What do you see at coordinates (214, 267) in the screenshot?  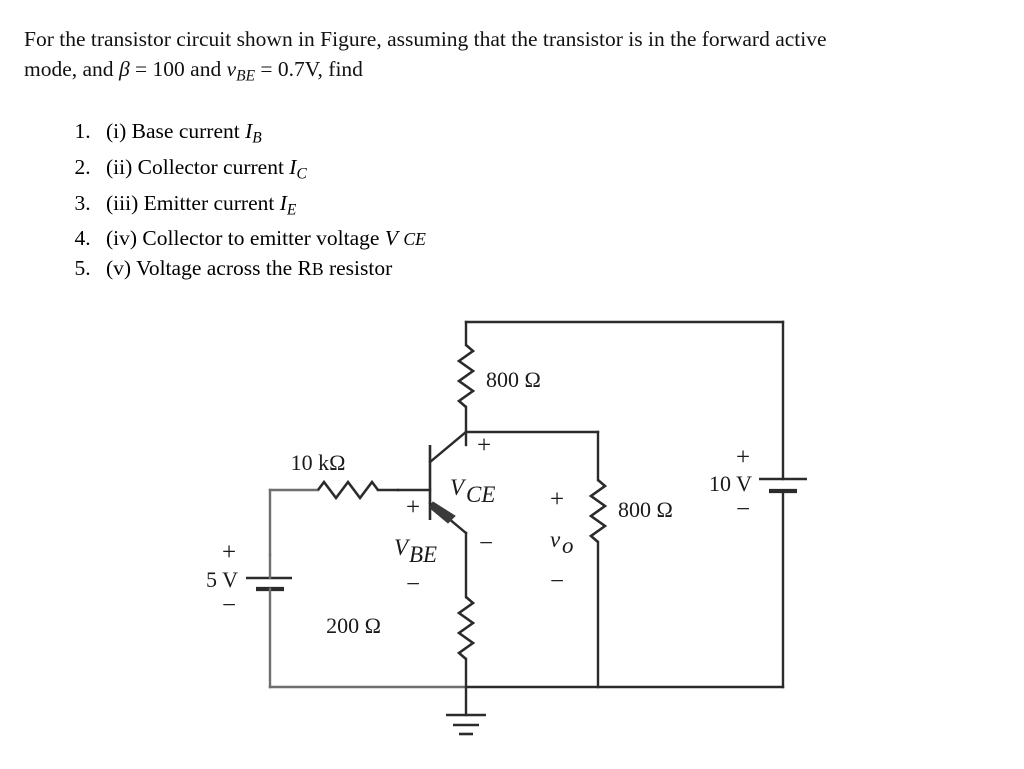 I see `question-text: Voltage across the` at bounding box center [214, 267].